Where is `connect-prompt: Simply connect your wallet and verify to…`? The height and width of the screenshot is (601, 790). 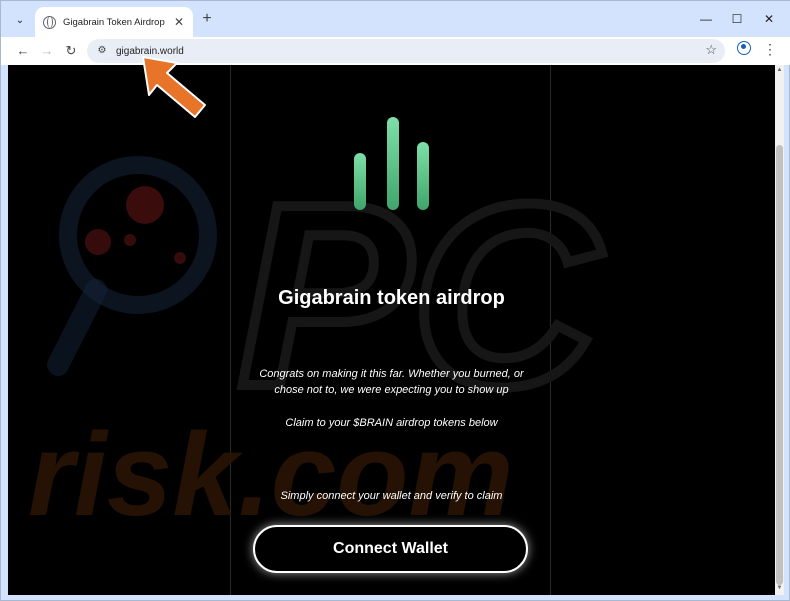
connect-prompt: Simply connect your wallet and verify to… is located at coordinates (391, 496).